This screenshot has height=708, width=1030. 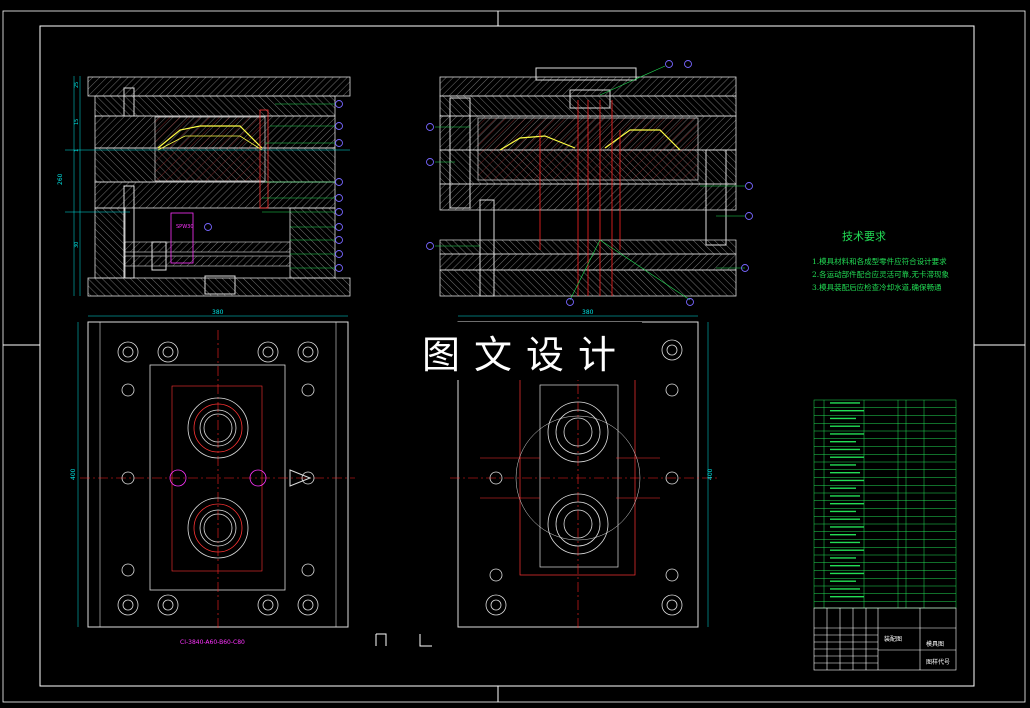 What do you see at coordinates (77, 122) in the screenshot?
I see `top-dim-2: 15` at bounding box center [77, 122].